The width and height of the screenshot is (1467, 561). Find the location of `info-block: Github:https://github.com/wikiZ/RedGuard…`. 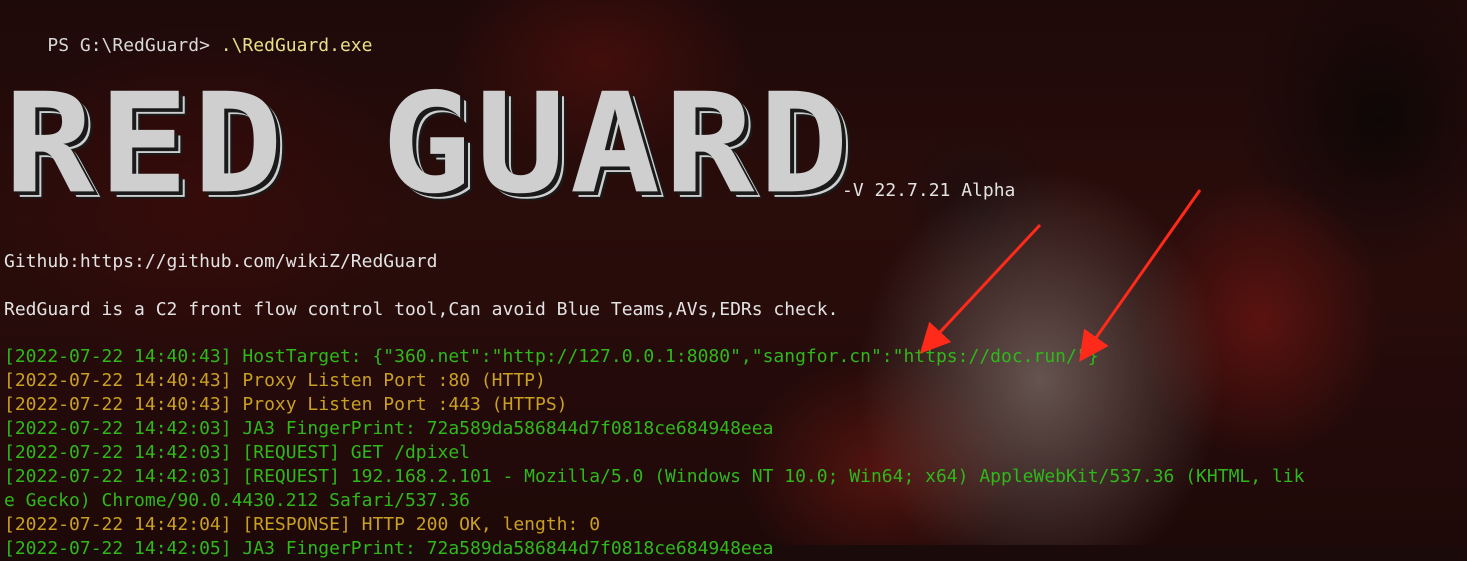

info-block: Github:https://github.com/wikiZ/RedGuard… is located at coordinates (421, 286).